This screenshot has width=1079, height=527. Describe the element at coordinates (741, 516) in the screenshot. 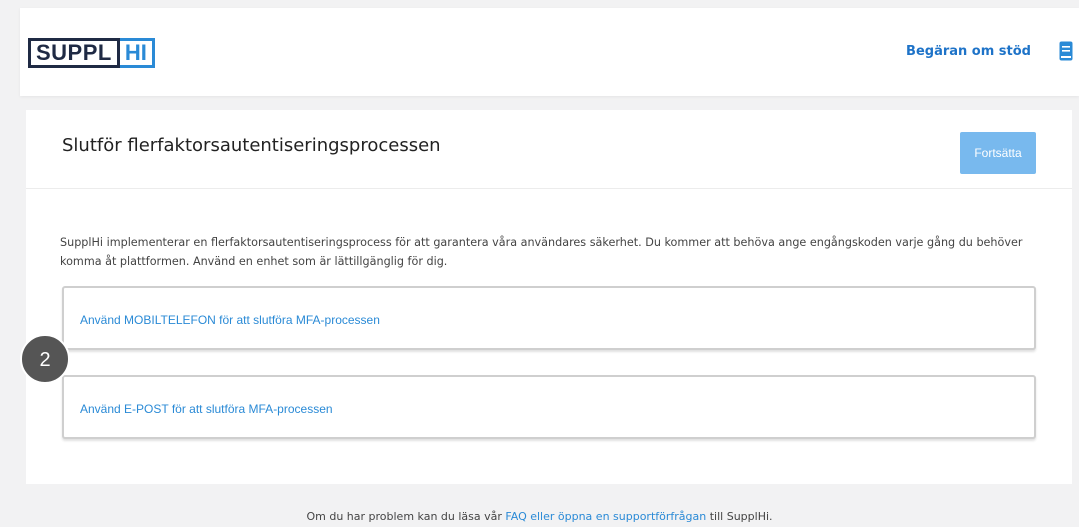

I see `footer-suffix: till SupplHi.` at that location.